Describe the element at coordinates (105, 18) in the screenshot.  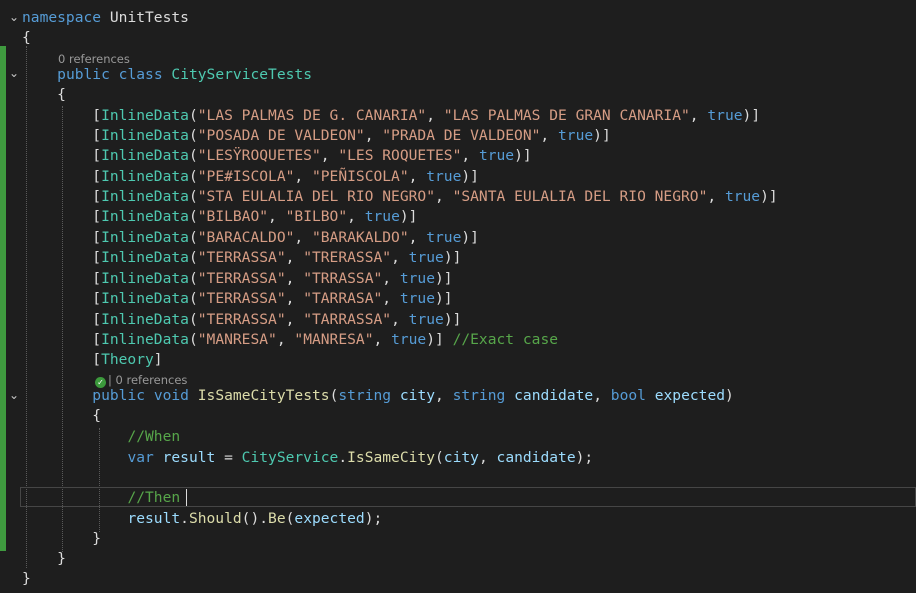
I see `code-line-namespace: namespace UnitTests` at that location.